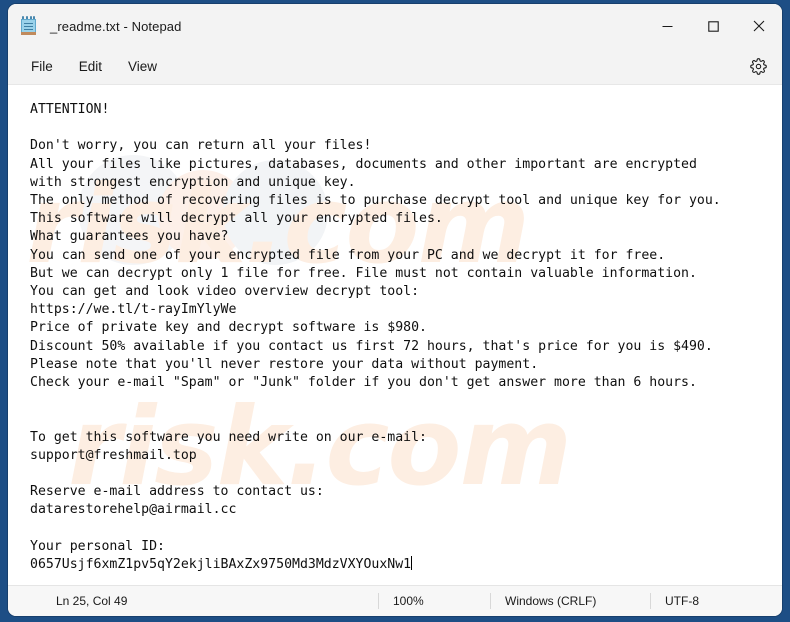 Image resolution: width=790 pixels, height=622 pixels. What do you see at coordinates (681, 601) in the screenshot?
I see `status-encoding: UTF-8` at bounding box center [681, 601].